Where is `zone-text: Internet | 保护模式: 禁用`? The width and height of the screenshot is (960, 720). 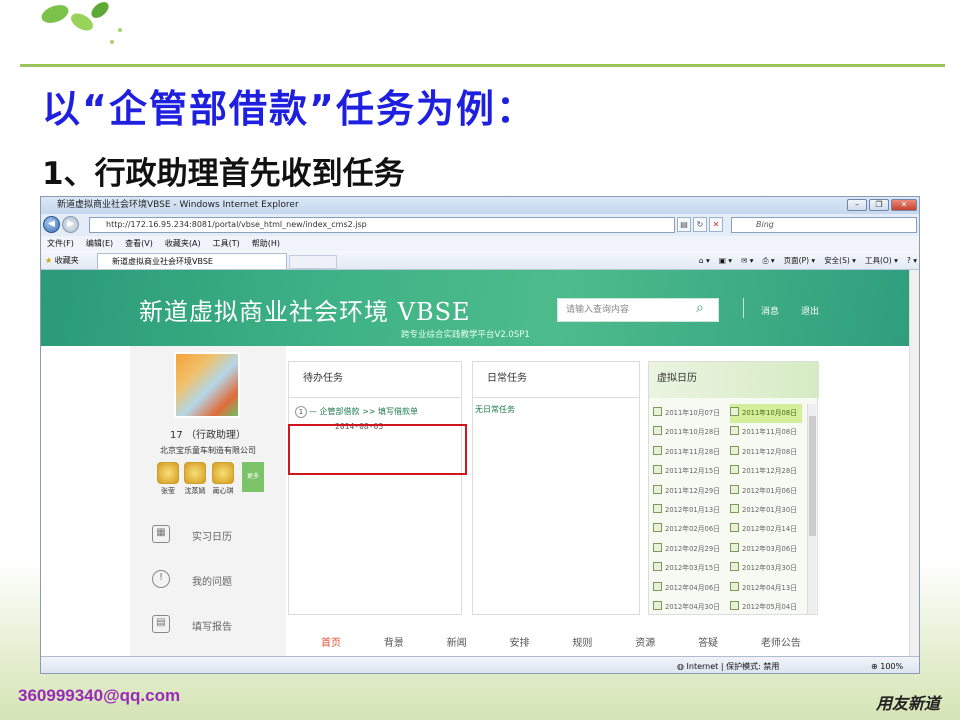 zone-text: Internet | 保护模式: 禁用 is located at coordinates (733, 666).